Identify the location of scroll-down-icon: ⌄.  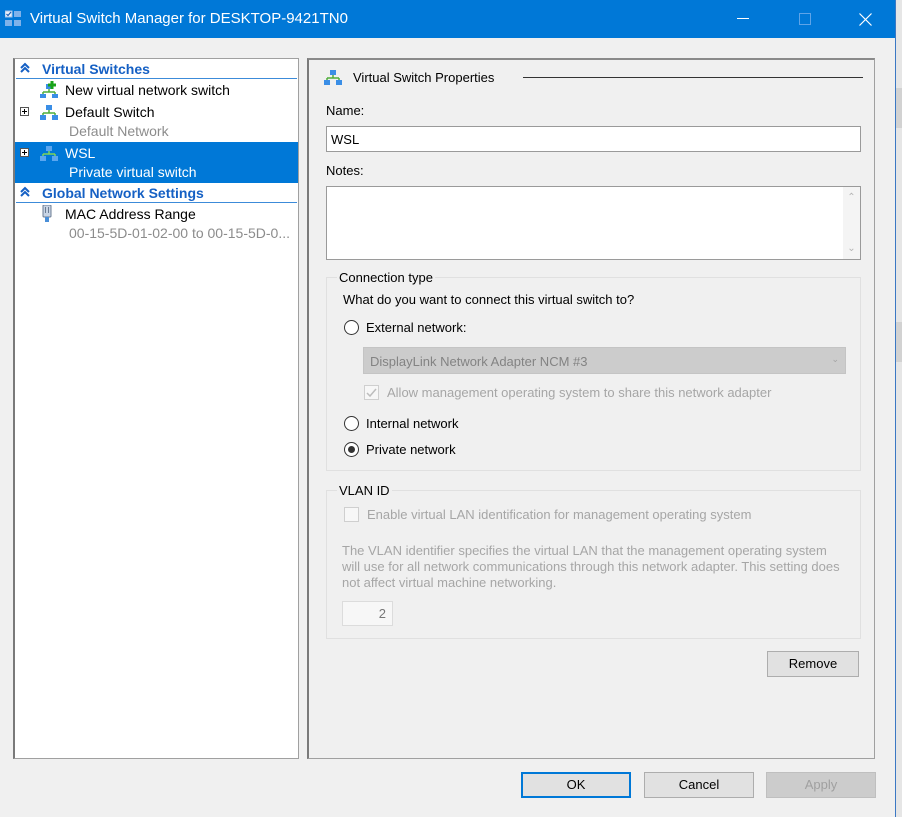
(851, 248).